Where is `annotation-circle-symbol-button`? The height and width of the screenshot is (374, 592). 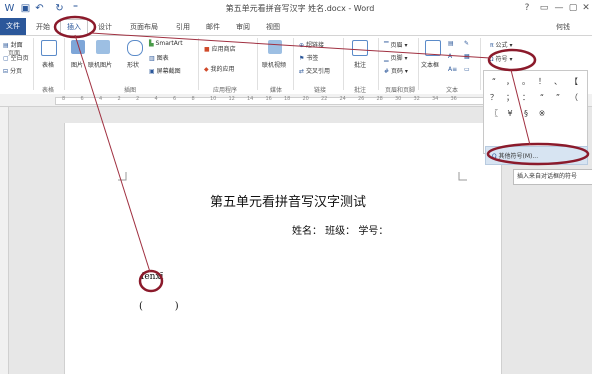
annotation-circle-symbol-button is located at coordinates (512, 60).